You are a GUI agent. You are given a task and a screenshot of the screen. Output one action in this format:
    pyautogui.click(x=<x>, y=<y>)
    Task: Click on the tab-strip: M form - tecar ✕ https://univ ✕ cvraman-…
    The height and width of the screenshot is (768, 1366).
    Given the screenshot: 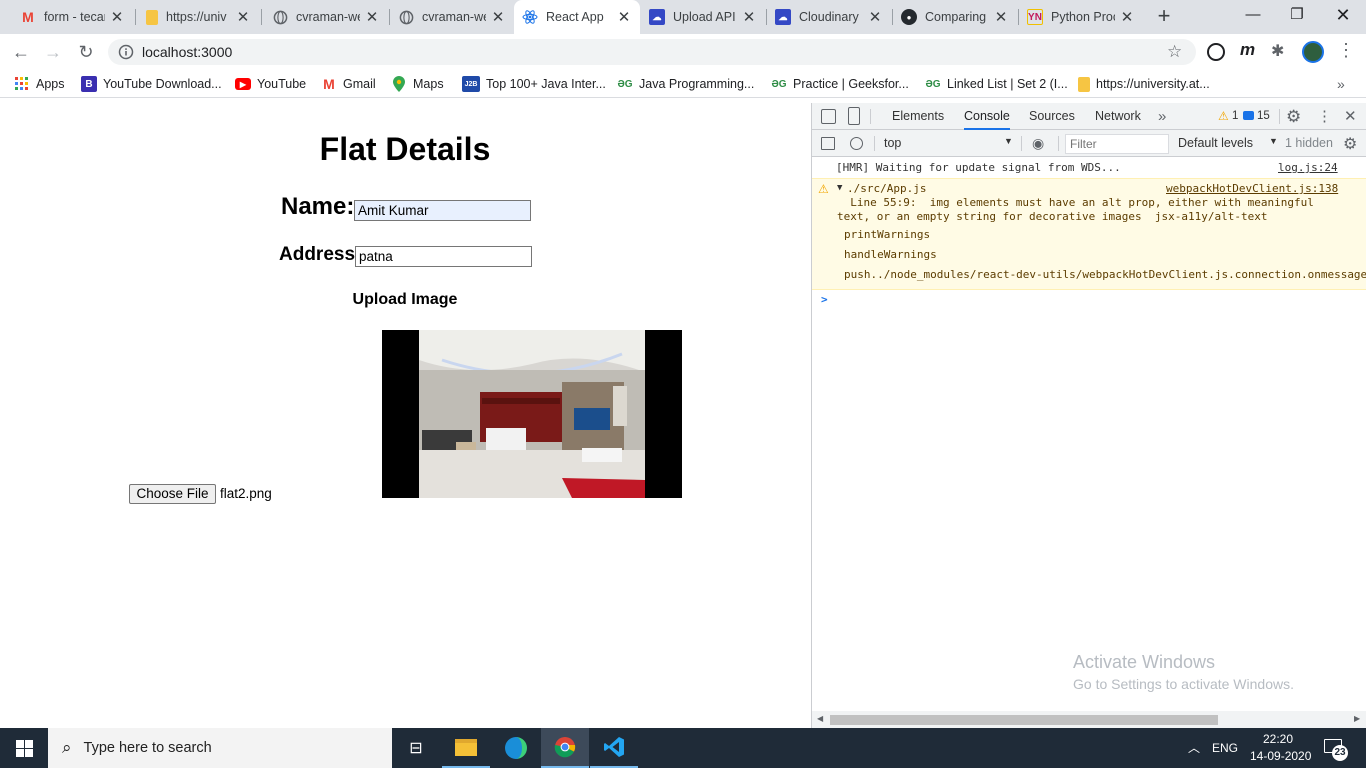 What is the action you would take?
    pyautogui.click(x=683, y=17)
    